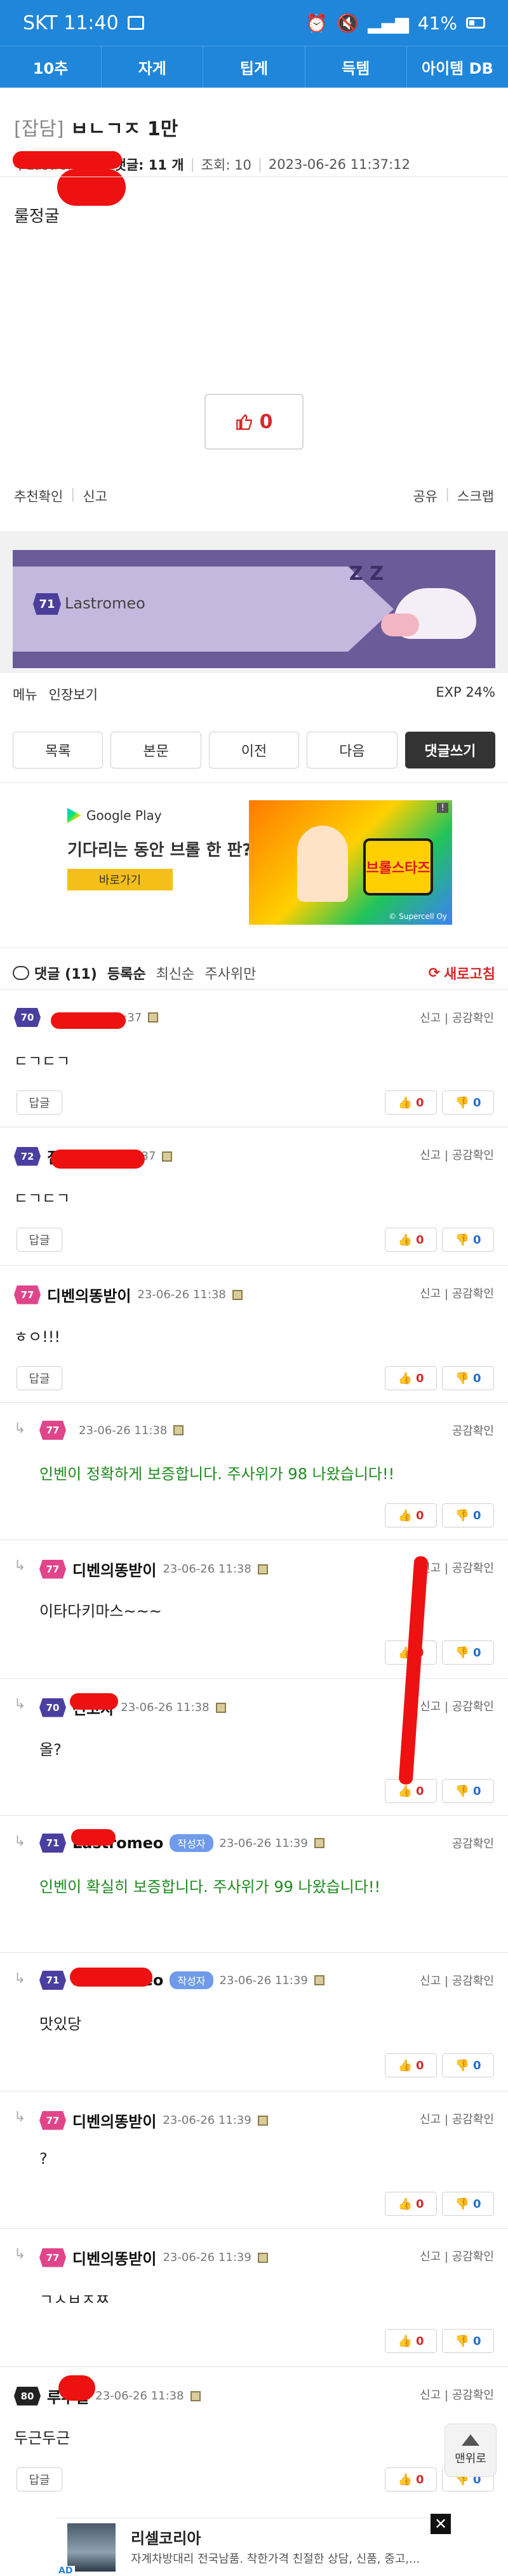 The image size is (508, 2576). I want to click on tab-item-db: 아이템 DB, so click(457, 67).